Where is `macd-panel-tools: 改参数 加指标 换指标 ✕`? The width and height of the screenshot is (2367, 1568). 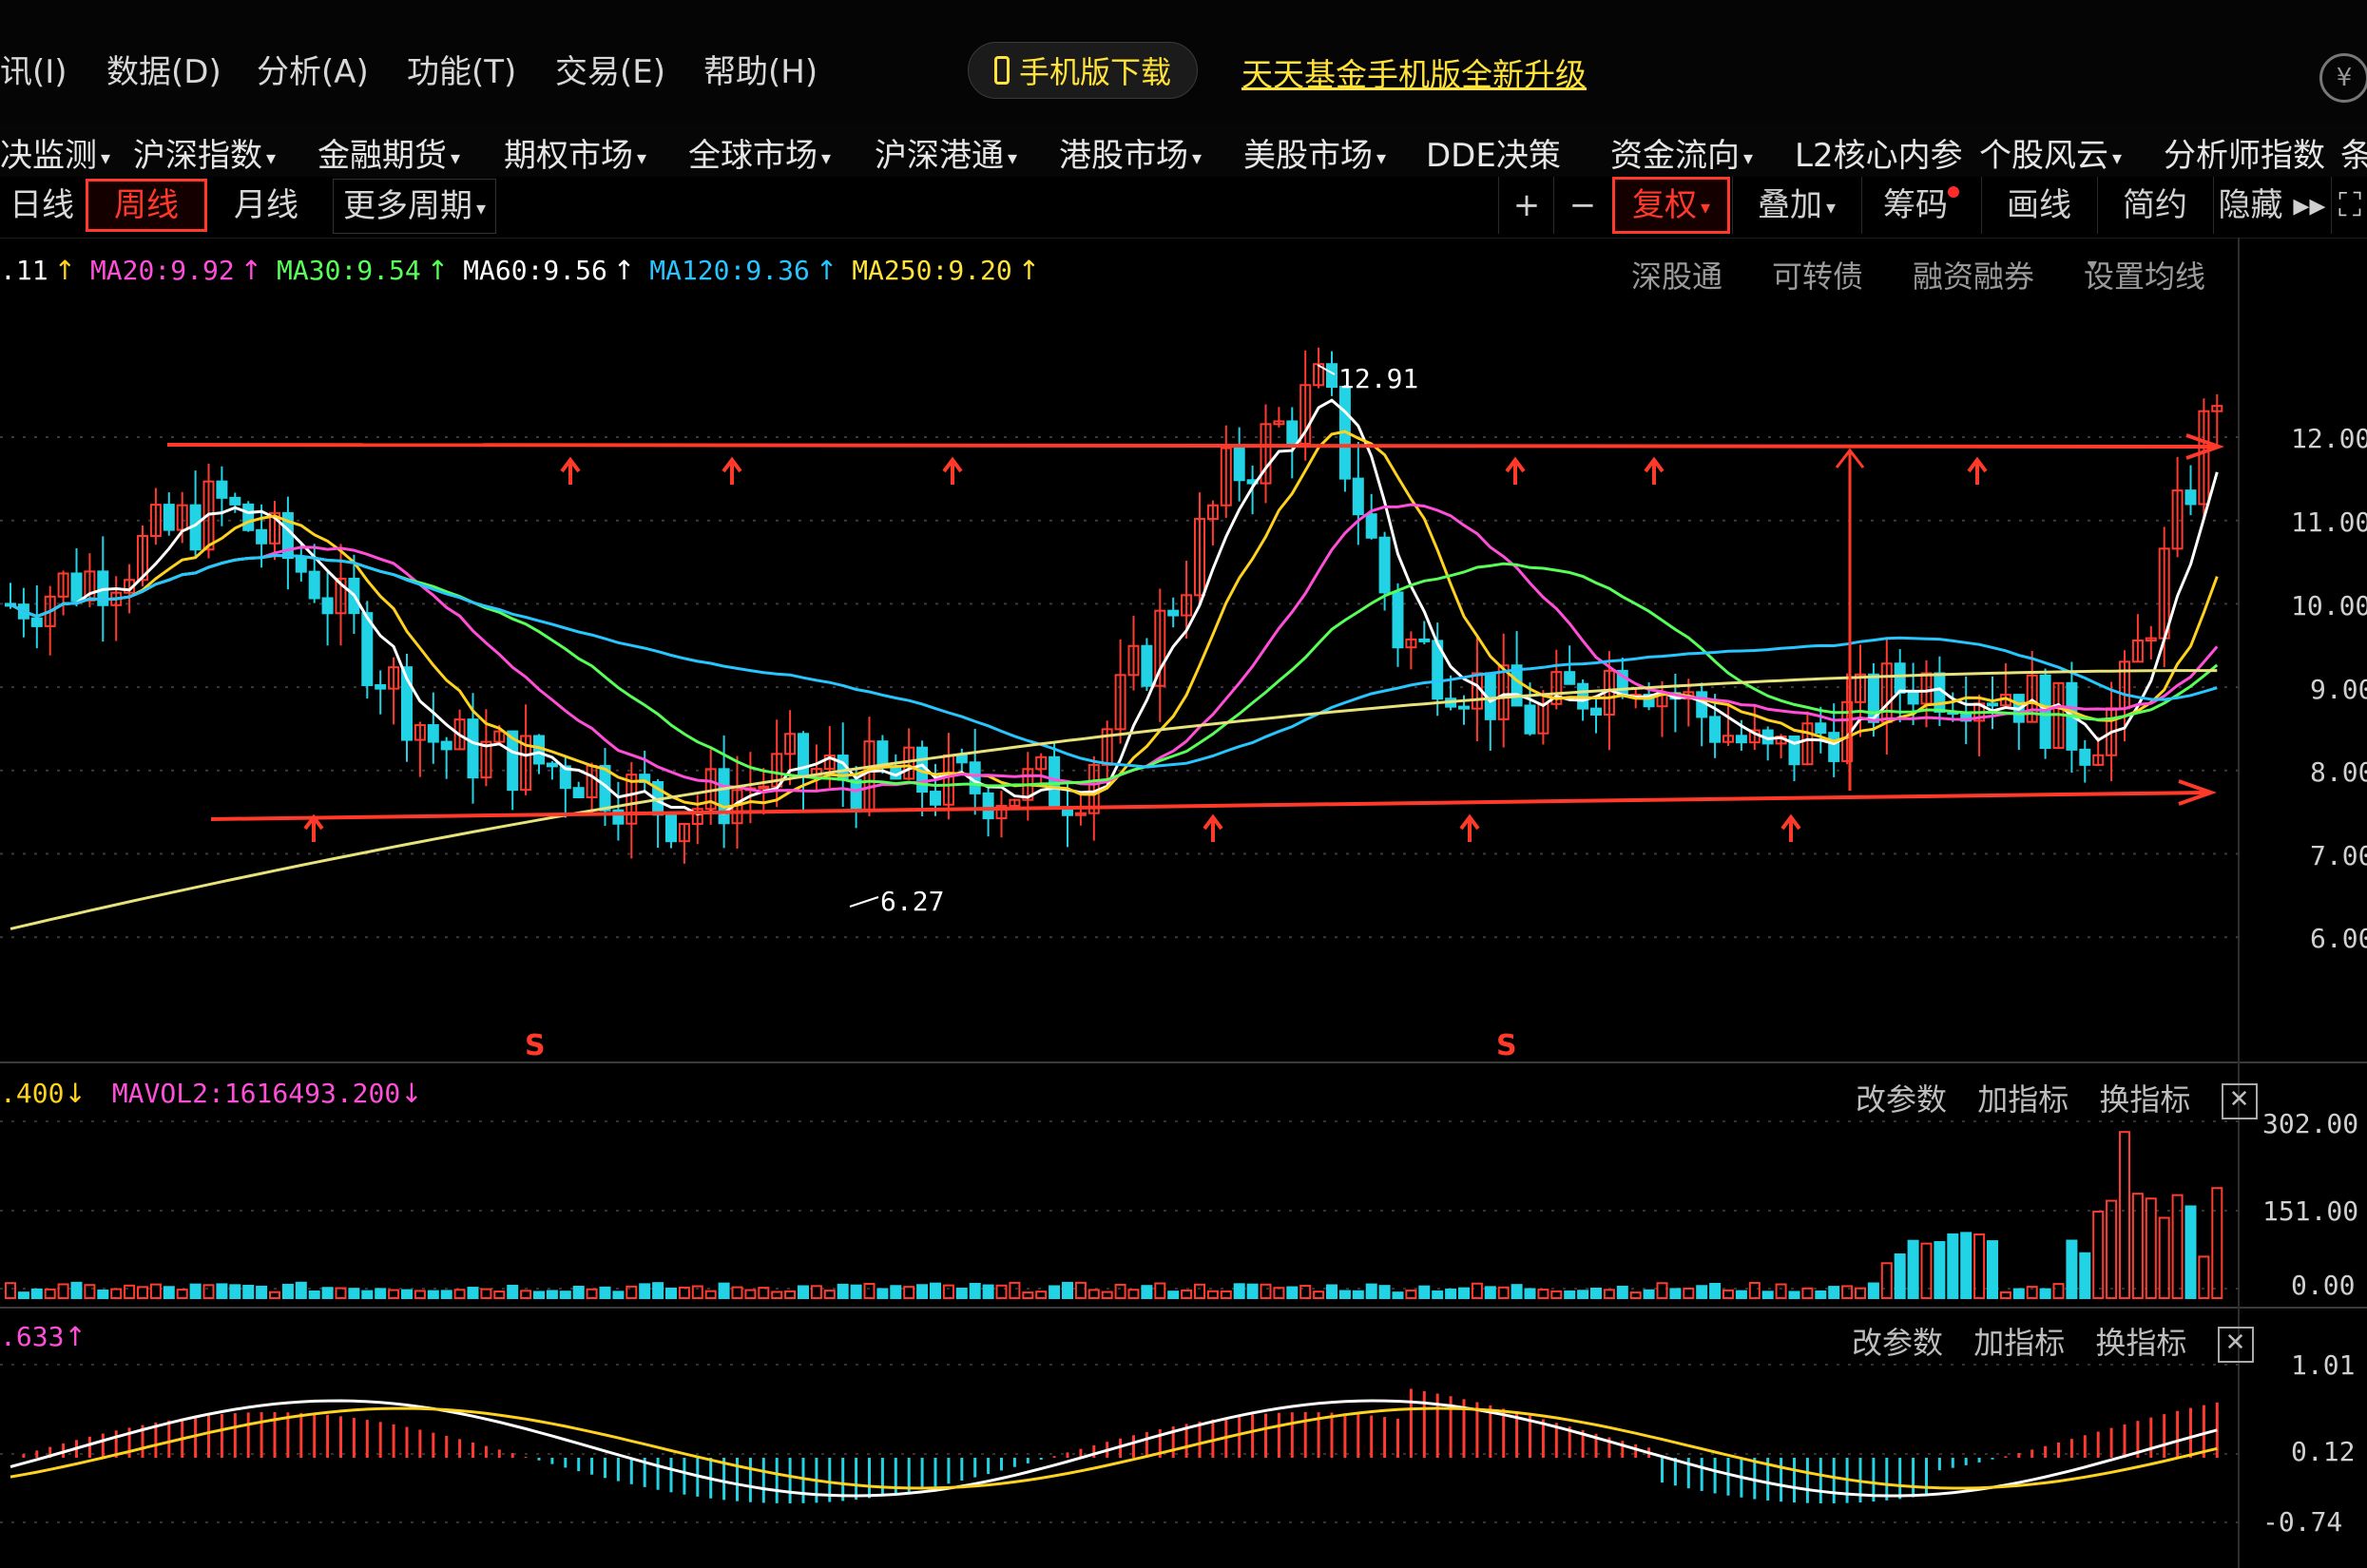
macd-panel-tools: 改参数 加指标 换指标 ✕ is located at coordinates (2043, 1341).